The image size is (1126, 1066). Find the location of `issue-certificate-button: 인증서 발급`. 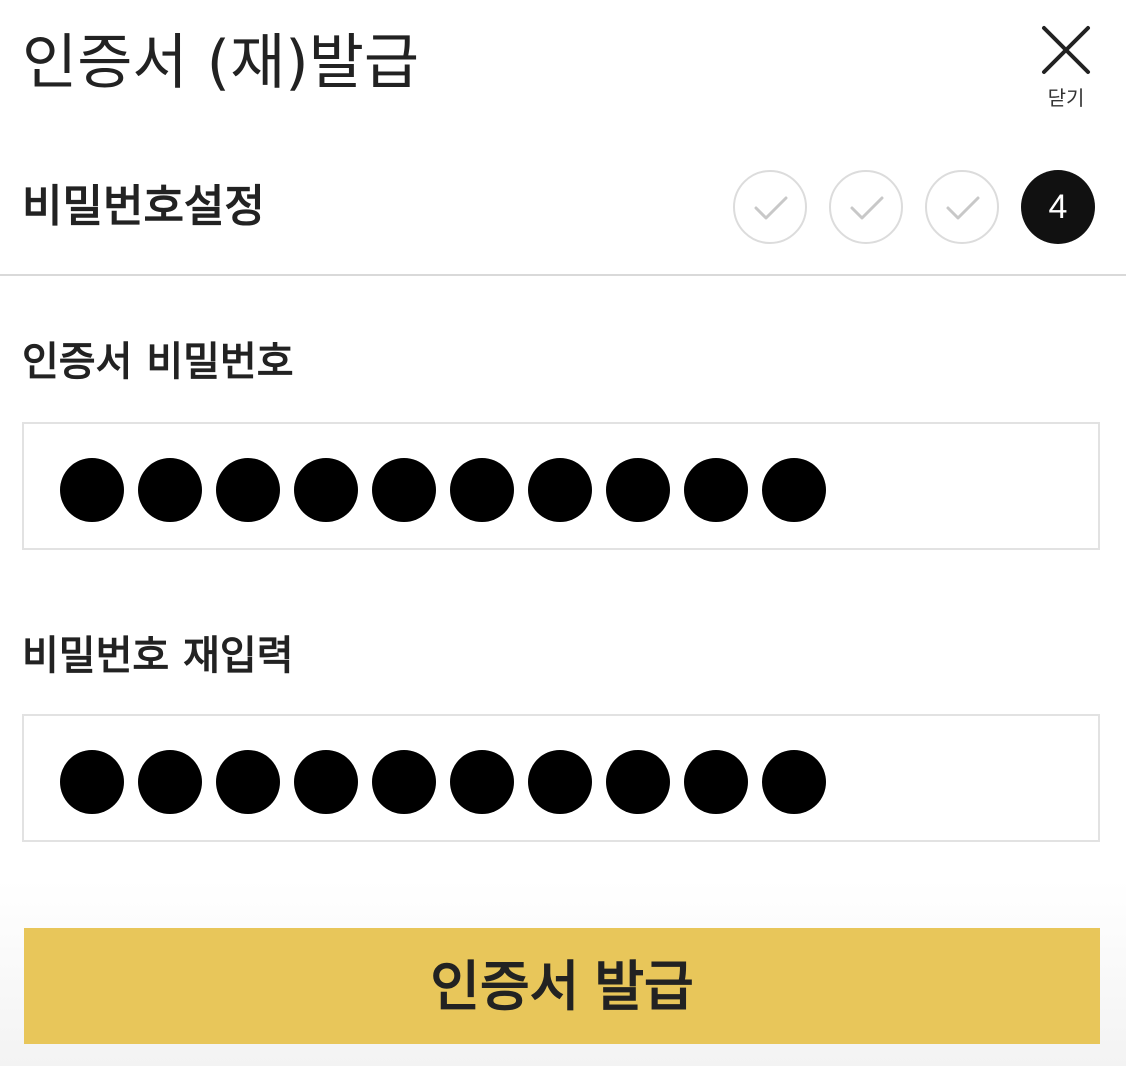

issue-certificate-button: 인증서 발급 is located at coordinates (562, 986).